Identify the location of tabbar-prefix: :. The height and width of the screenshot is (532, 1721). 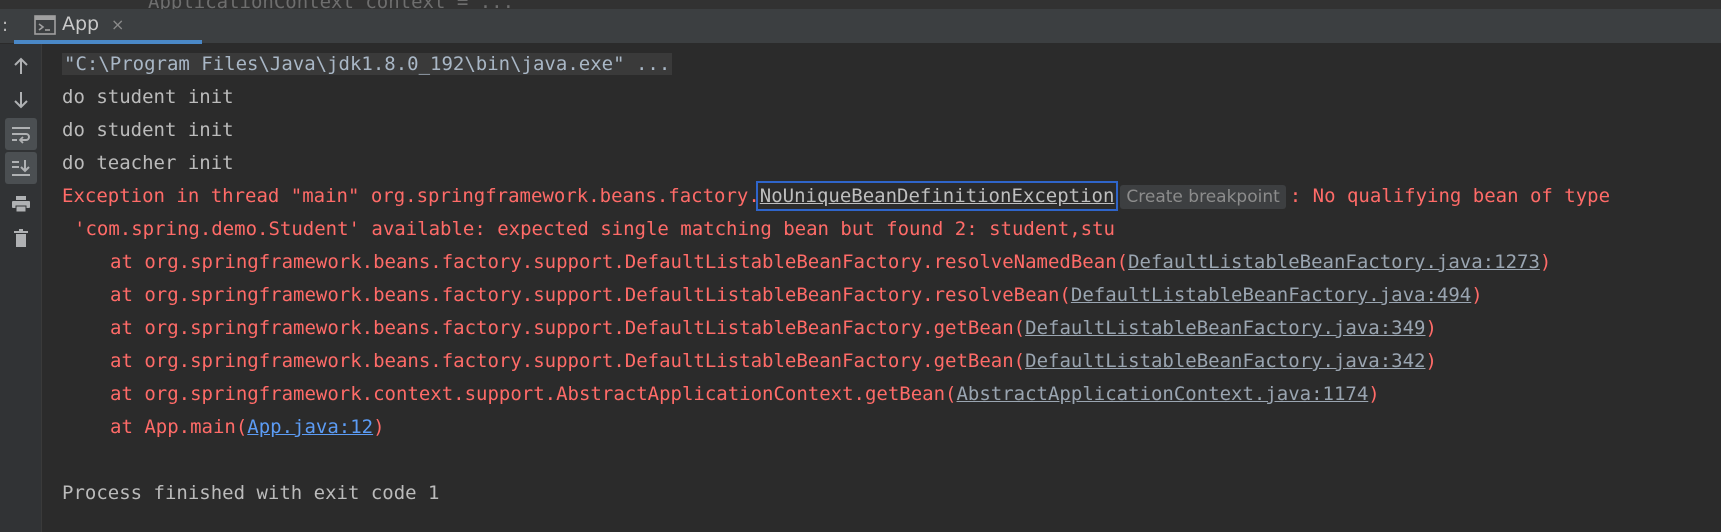
(5, 25).